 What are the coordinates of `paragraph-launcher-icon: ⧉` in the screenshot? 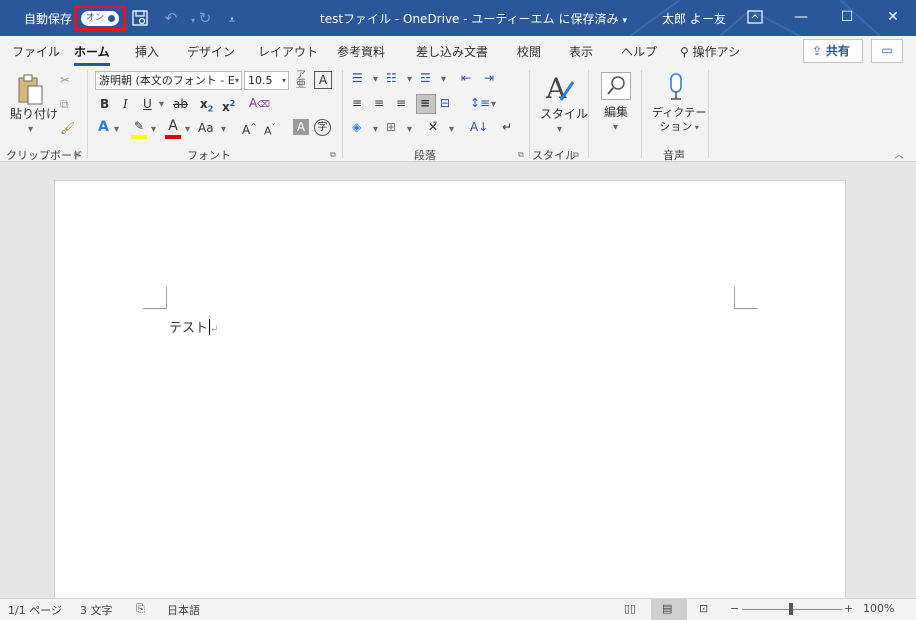 It's located at (521, 155).